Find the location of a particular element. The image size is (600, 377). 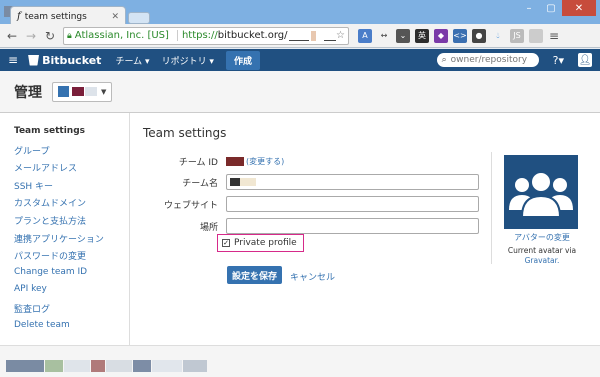

window-titlebar: f team settings ✕ – ▢ ✕ is located at coordinates (300, 13).